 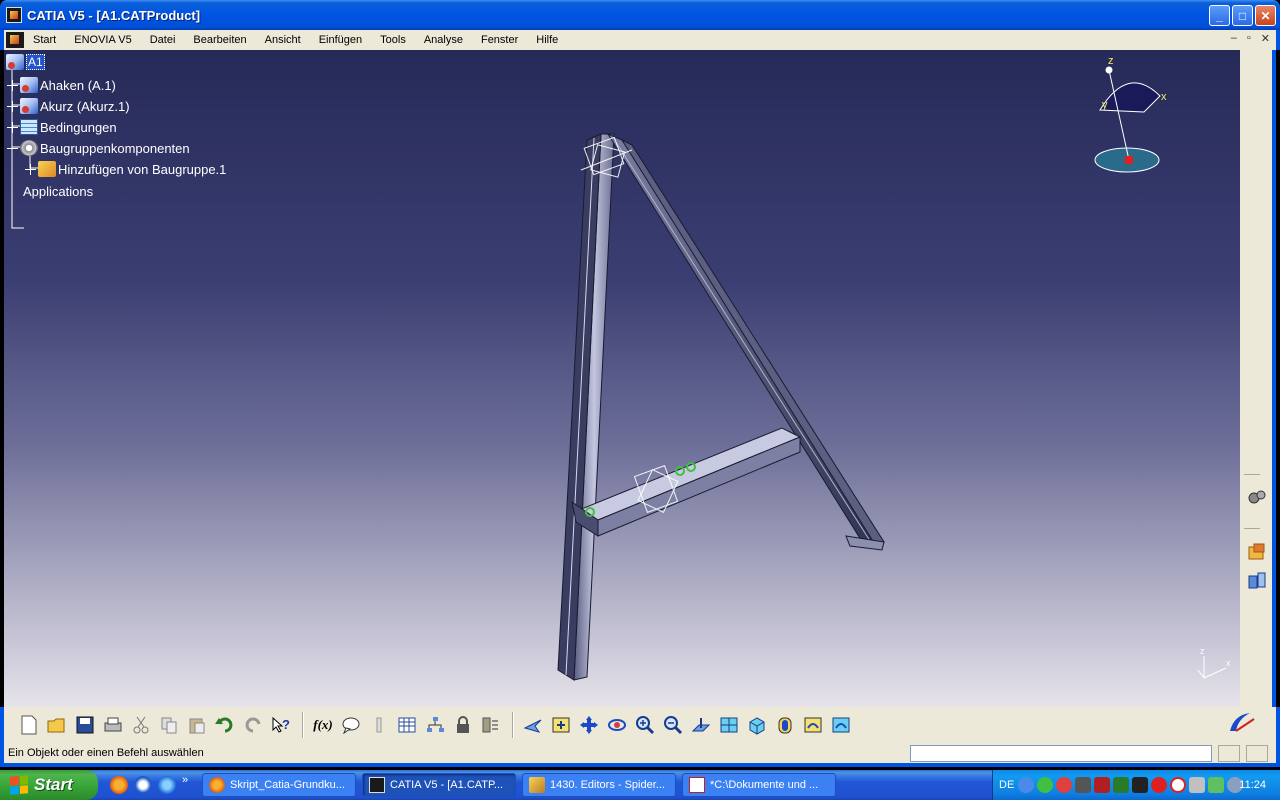 I want to click on redo-icon, so click(x=253, y=725).